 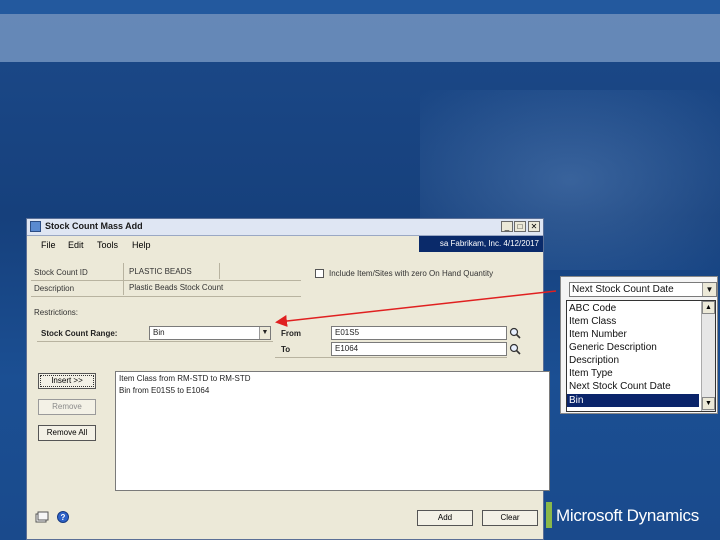 I want to click on microsoft-dynamics-logo: Microsoft Dynamics, so click(x=633, y=520).